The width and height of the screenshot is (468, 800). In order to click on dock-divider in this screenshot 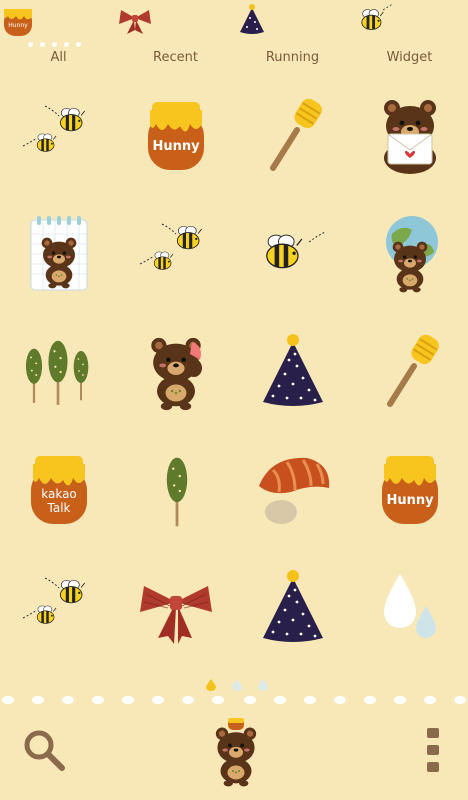, I will do `click(234, 700)`.